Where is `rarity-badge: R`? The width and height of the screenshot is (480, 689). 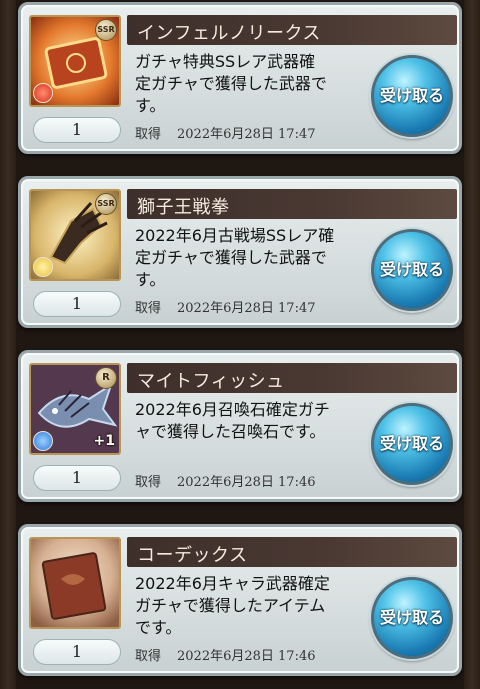 rarity-badge: R is located at coordinates (106, 378).